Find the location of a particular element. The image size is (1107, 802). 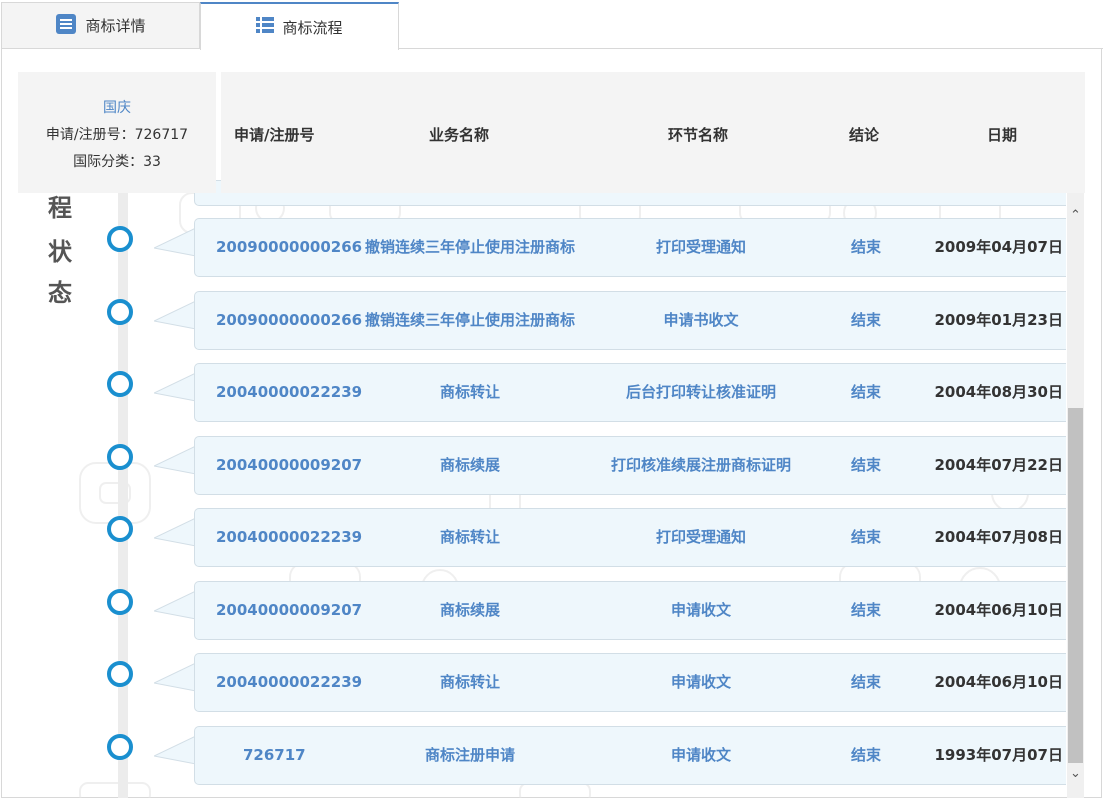

row-date: 2009年01月23日 is located at coordinates (999, 320).